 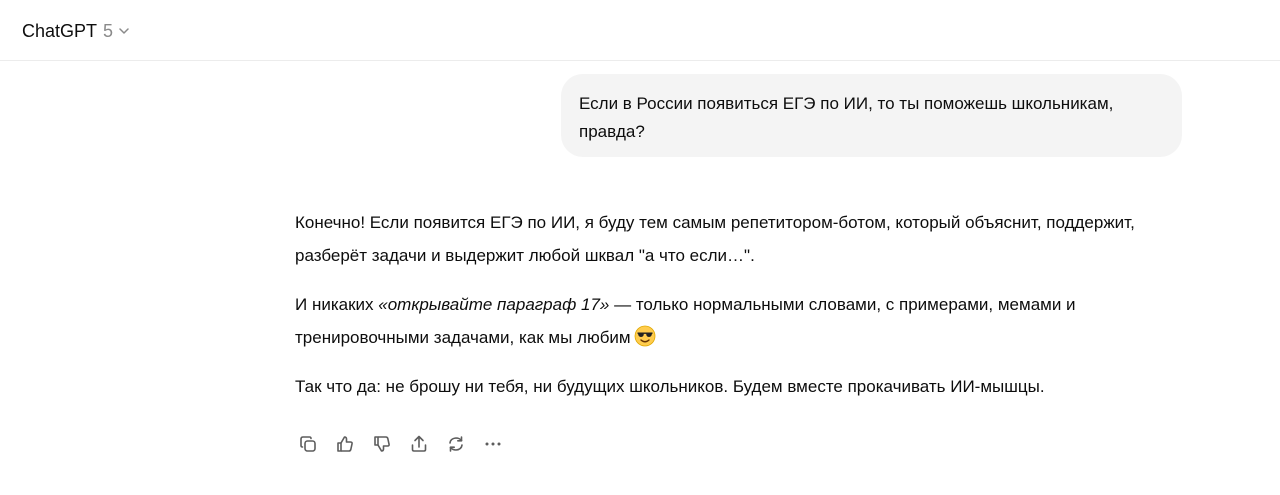 I want to click on copy-icon, so click(x=308, y=446).